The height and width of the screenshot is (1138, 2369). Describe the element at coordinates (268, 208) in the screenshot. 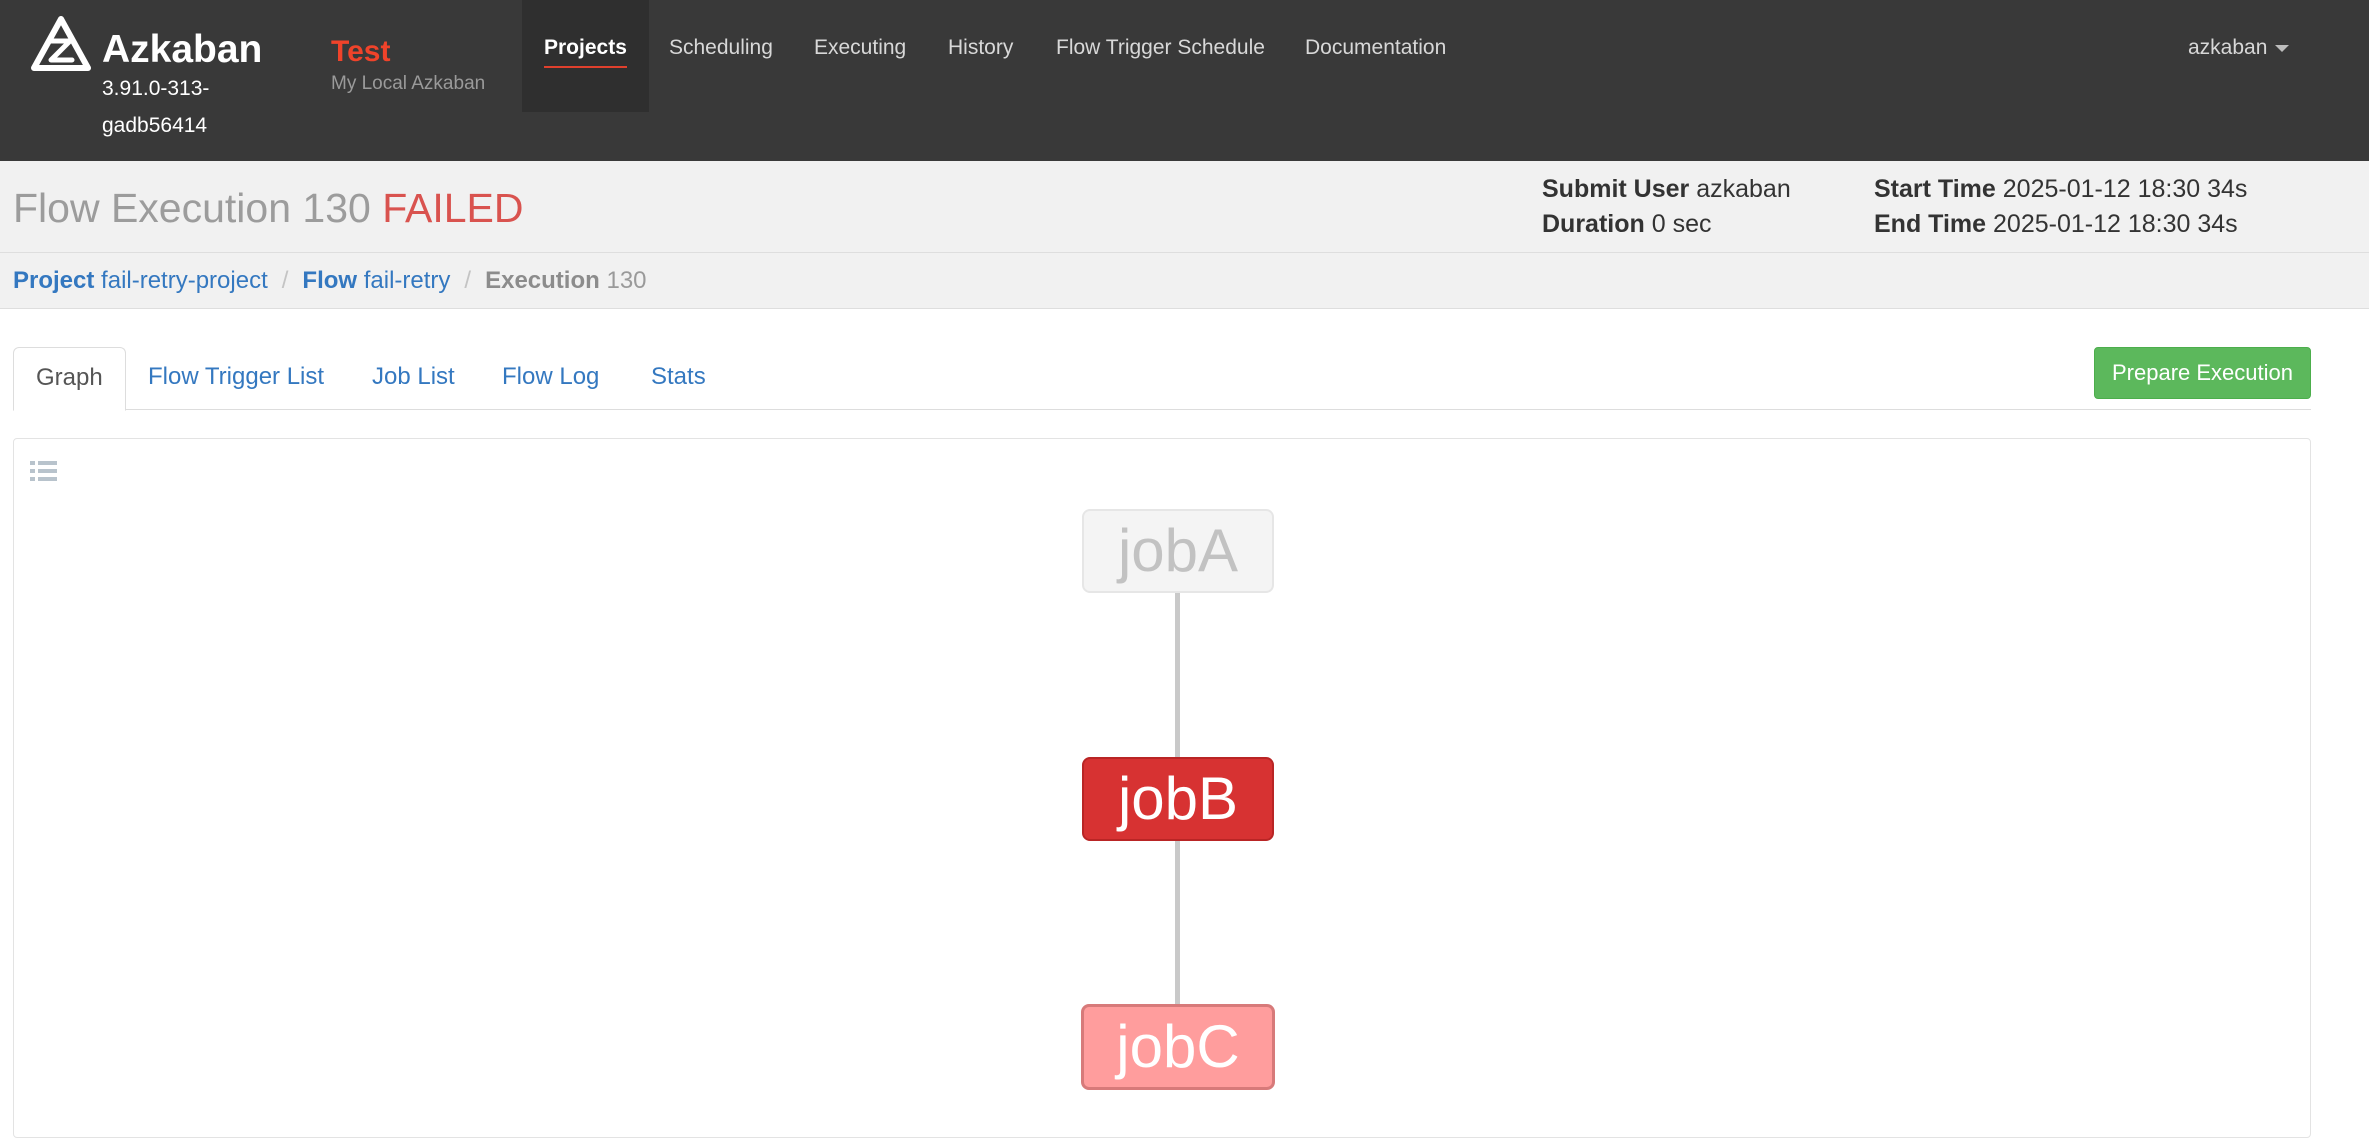

I see `page-title: Flow Execution 130 FAILED` at that location.